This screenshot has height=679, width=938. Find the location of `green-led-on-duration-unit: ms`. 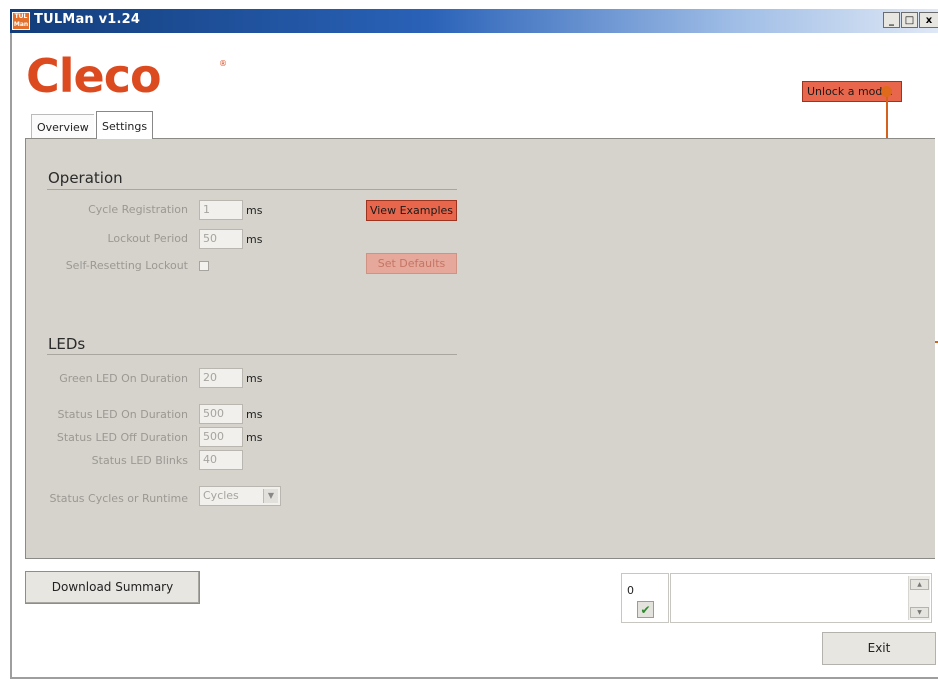

green-led-on-duration-unit: ms is located at coordinates (254, 378).